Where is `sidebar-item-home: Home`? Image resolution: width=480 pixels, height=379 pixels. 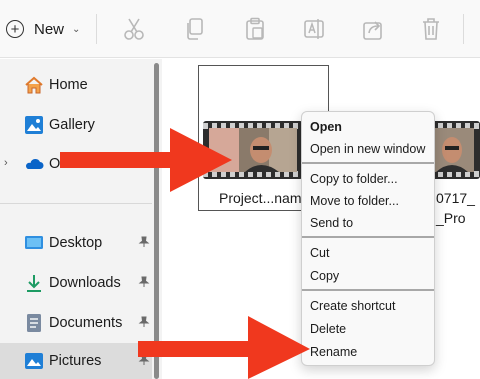 sidebar-item-home: Home is located at coordinates (76, 85).